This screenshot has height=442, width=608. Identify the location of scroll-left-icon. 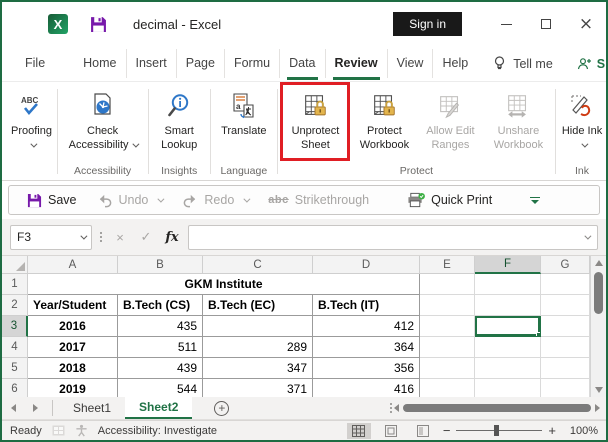
(396, 408).